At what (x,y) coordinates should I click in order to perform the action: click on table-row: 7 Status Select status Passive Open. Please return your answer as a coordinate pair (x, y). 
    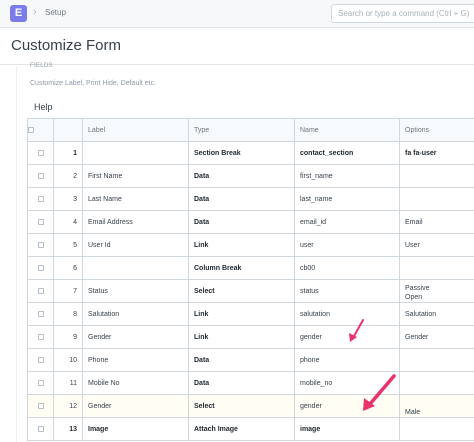
    Looking at the image, I should click on (250, 291).